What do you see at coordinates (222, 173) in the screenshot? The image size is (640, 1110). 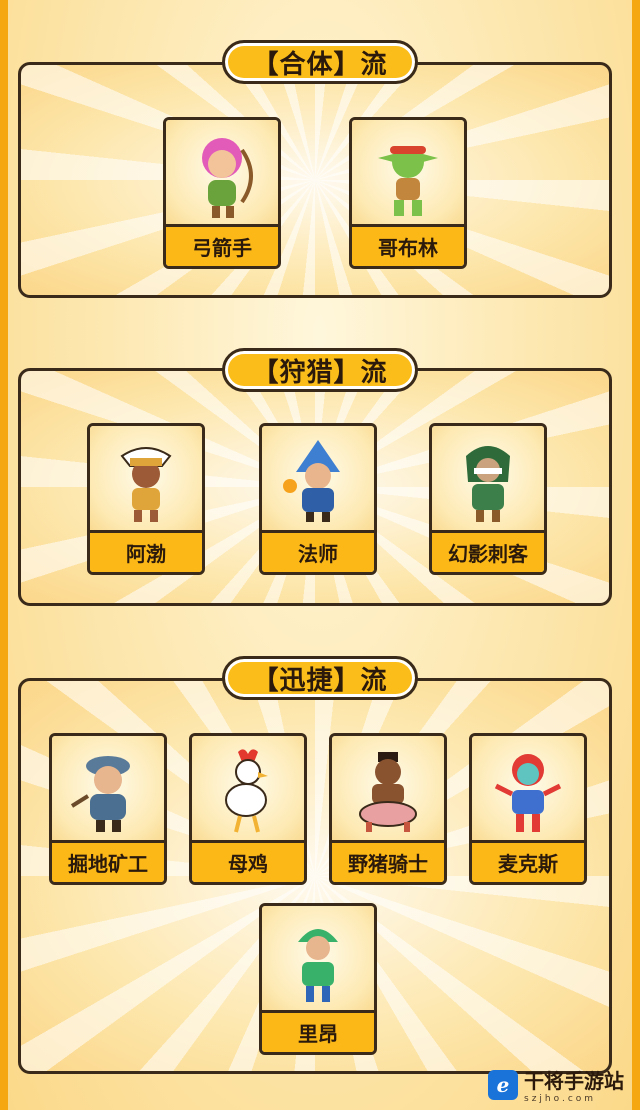 I see `archer-icon` at bounding box center [222, 173].